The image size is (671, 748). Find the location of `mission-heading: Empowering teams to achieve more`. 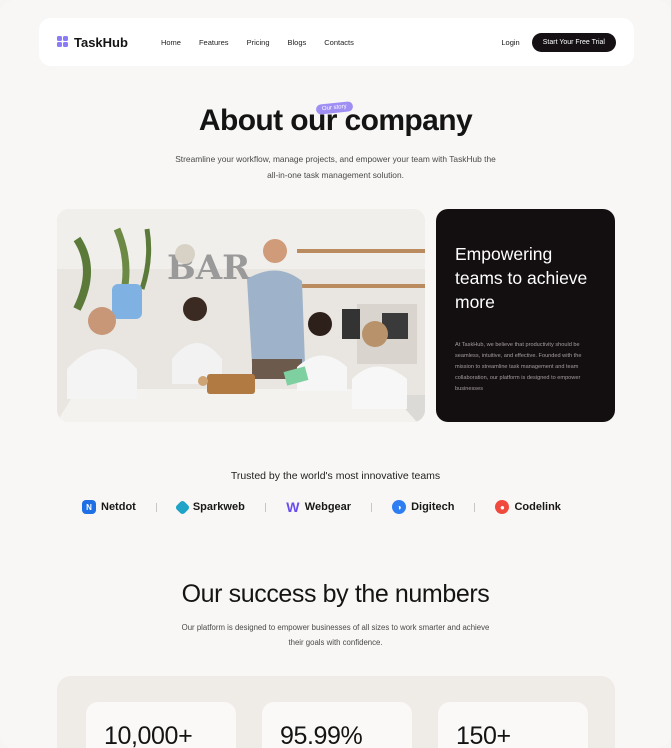

mission-heading: Empowering teams to achieve more is located at coordinates (521, 278).